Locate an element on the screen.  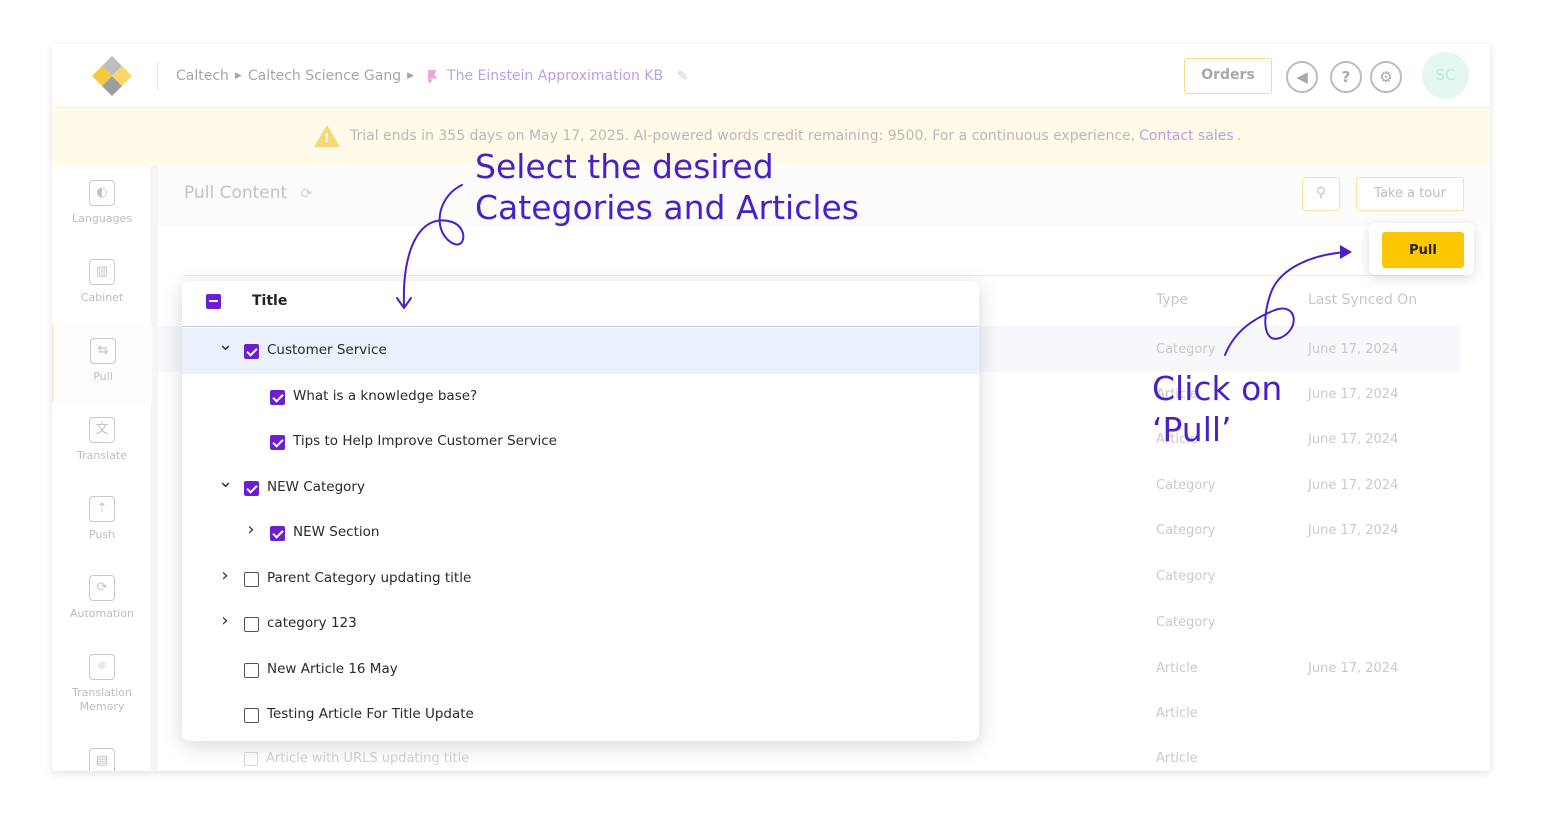
annotation-arrows is located at coordinates (874, 270).